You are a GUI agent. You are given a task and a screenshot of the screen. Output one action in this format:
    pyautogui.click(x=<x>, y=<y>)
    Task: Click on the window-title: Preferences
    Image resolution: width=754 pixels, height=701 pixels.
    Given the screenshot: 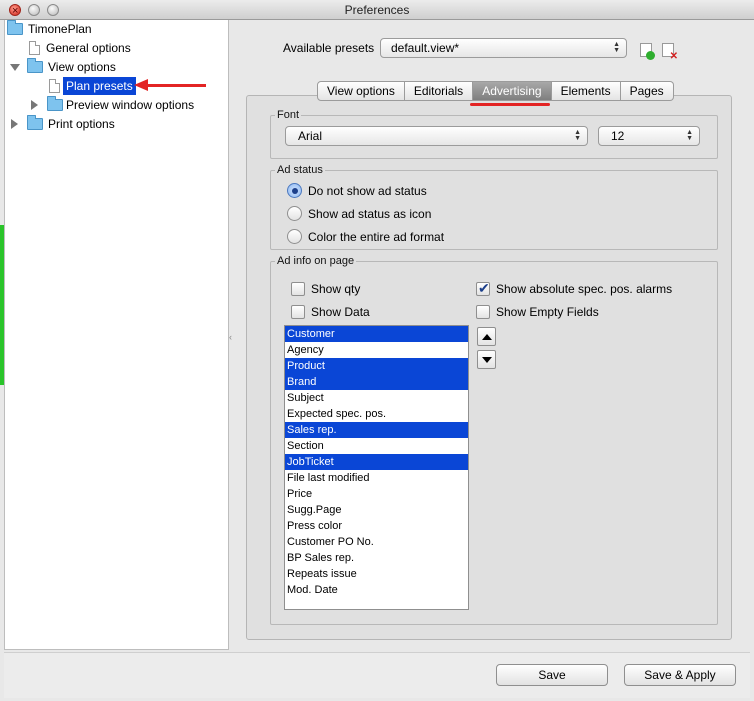 What is the action you would take?
    pyautogui.click(x=377, y=10)
    